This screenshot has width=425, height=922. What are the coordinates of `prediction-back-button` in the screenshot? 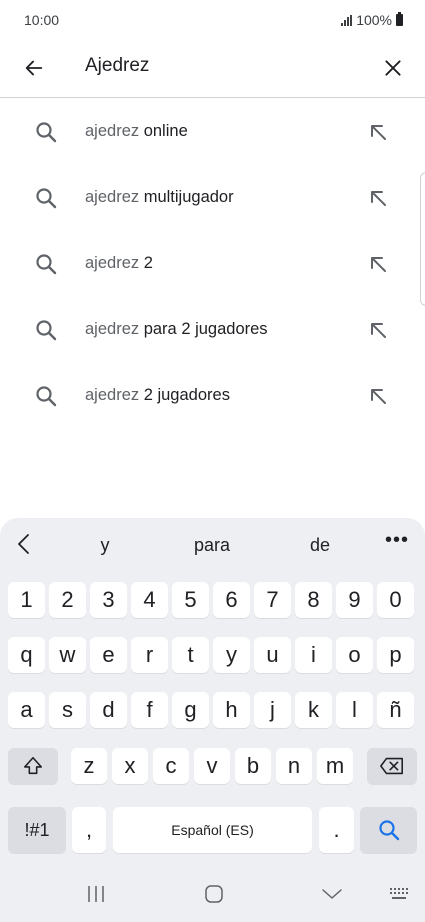 It's located at (24, 544).